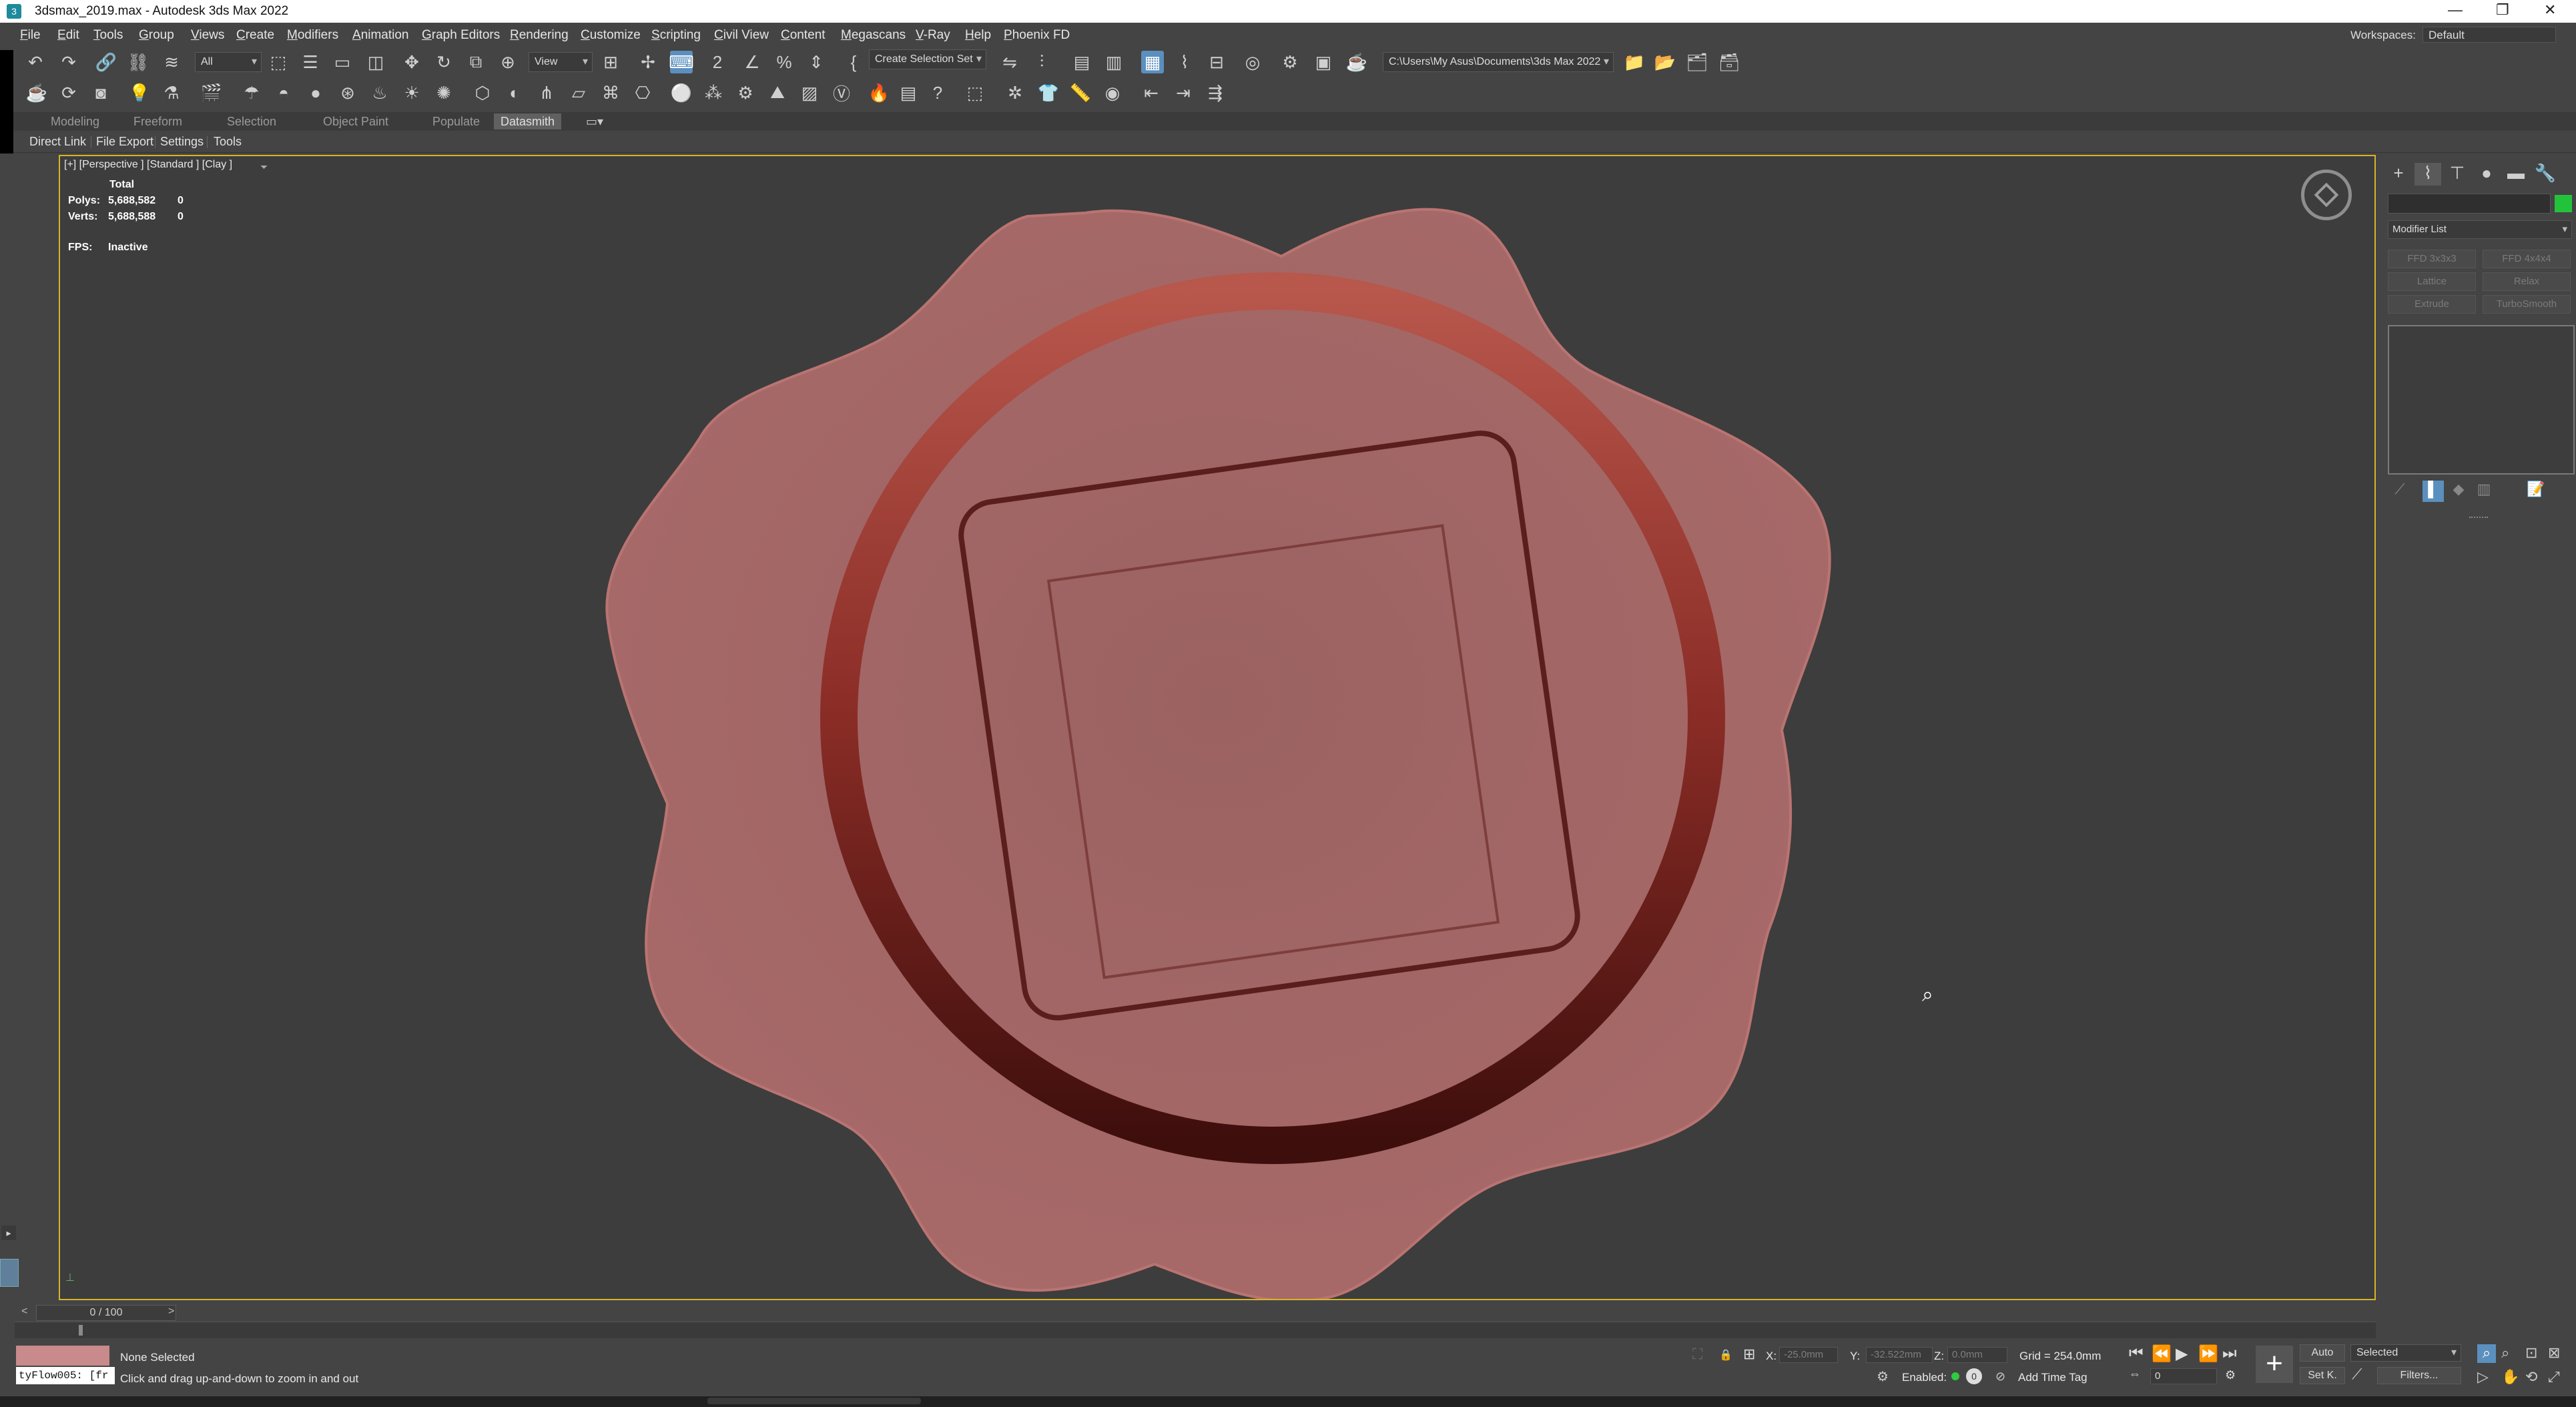 This screenshot has height=1407, width=2576. I want to click on vray-sphere-icon: ◐, so click(514, 92).